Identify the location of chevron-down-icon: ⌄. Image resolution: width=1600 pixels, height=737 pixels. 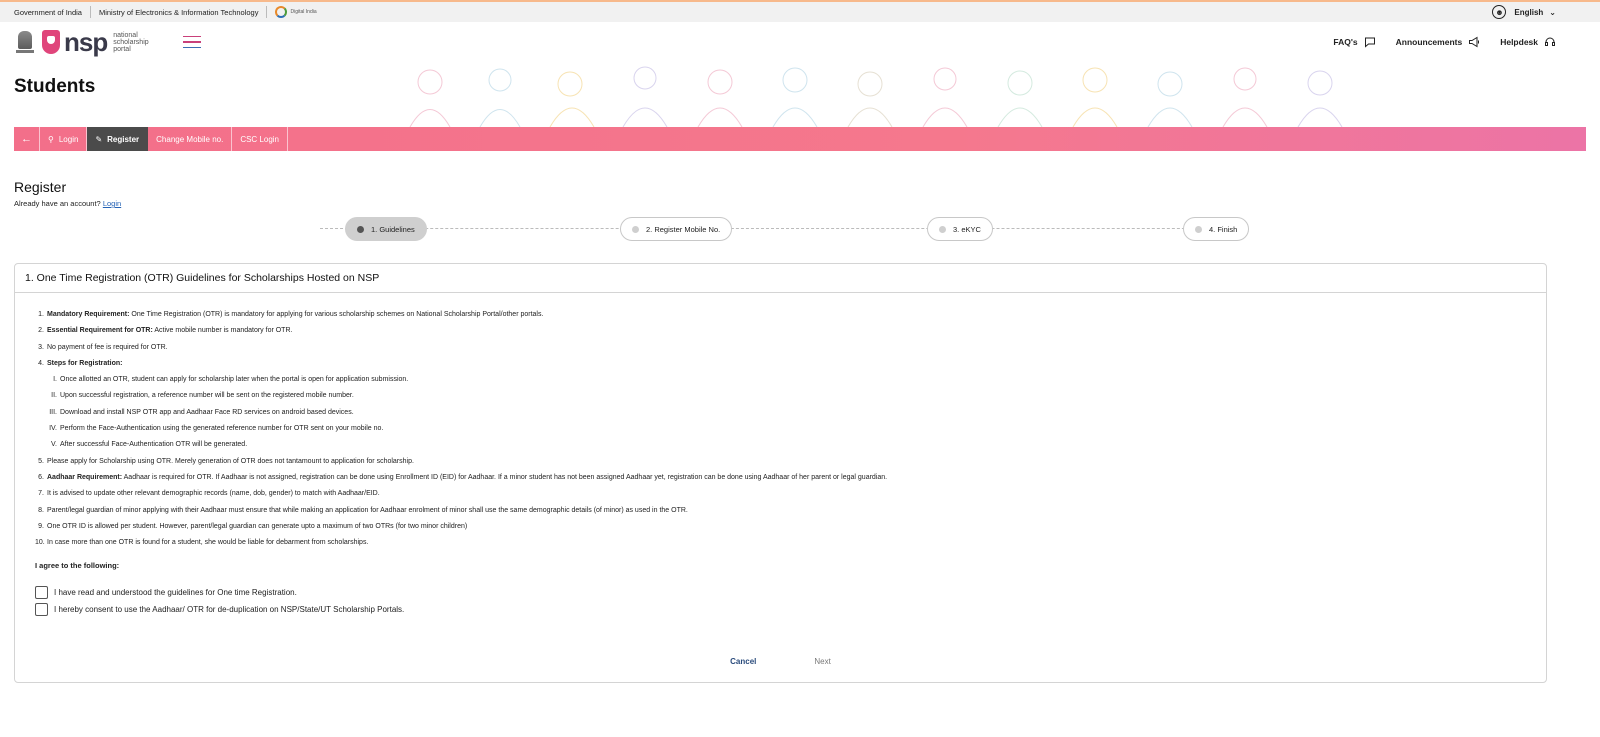
(1552, 12).